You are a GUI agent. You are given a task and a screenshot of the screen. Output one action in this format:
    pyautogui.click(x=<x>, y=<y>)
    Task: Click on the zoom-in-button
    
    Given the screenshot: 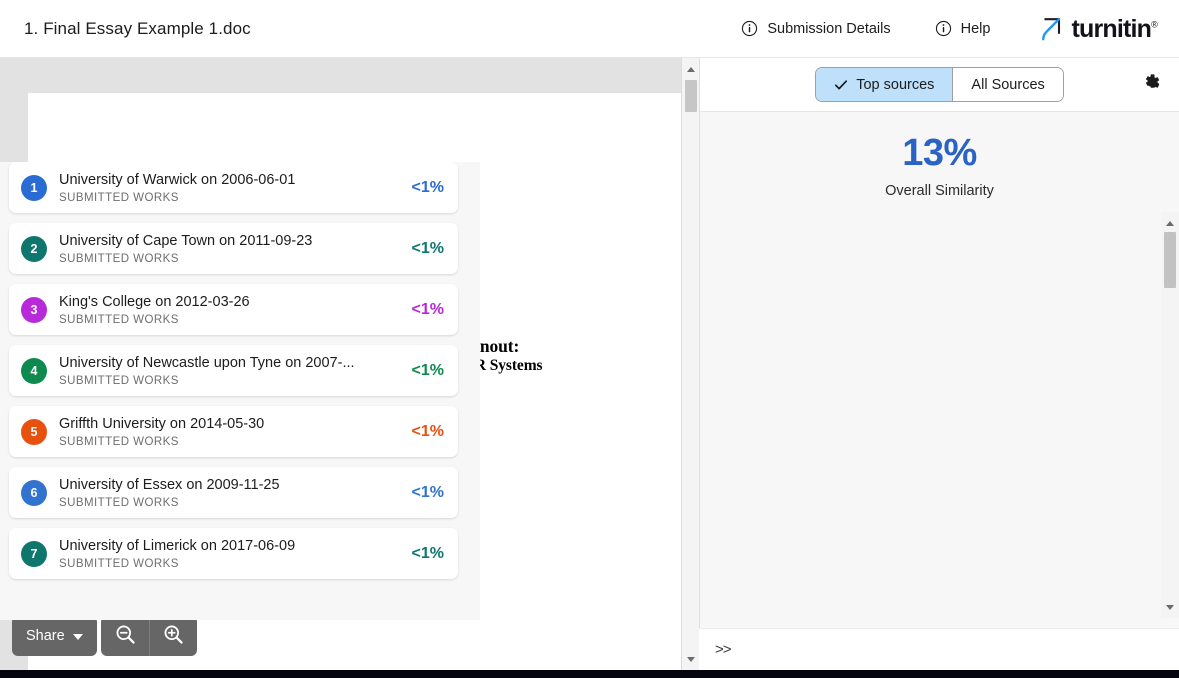 What is the action you would take?
    pyautogui.click(x=173, y=636)
    